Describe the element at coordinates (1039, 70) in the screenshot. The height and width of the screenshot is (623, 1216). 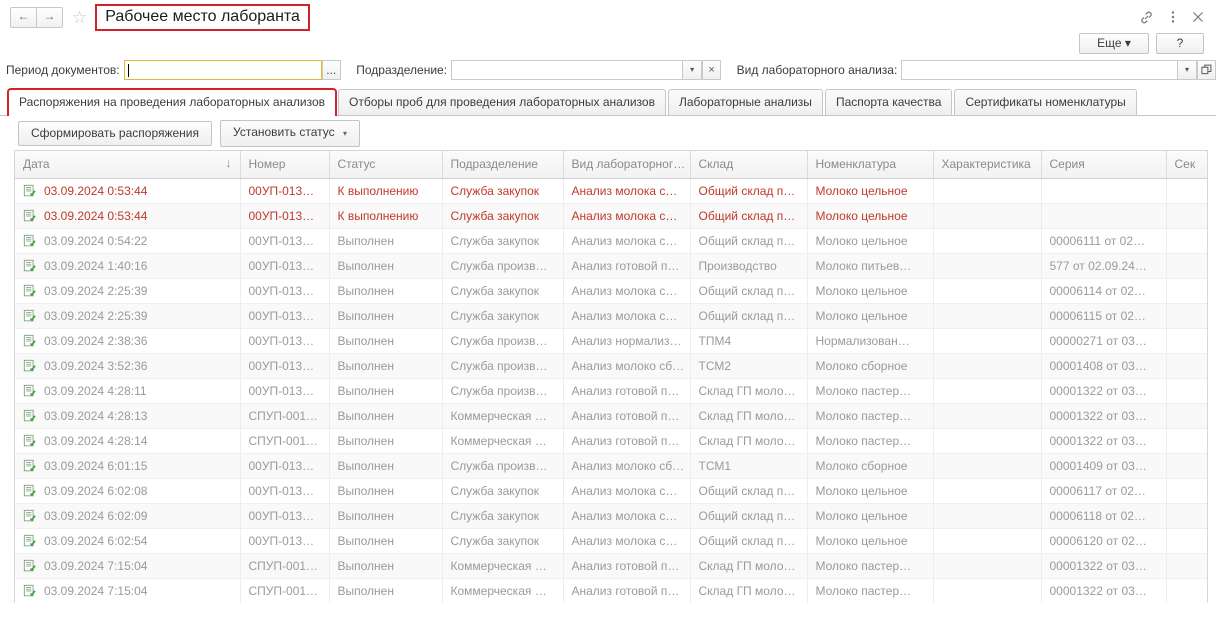
I see `analysis-type-input` at that location.